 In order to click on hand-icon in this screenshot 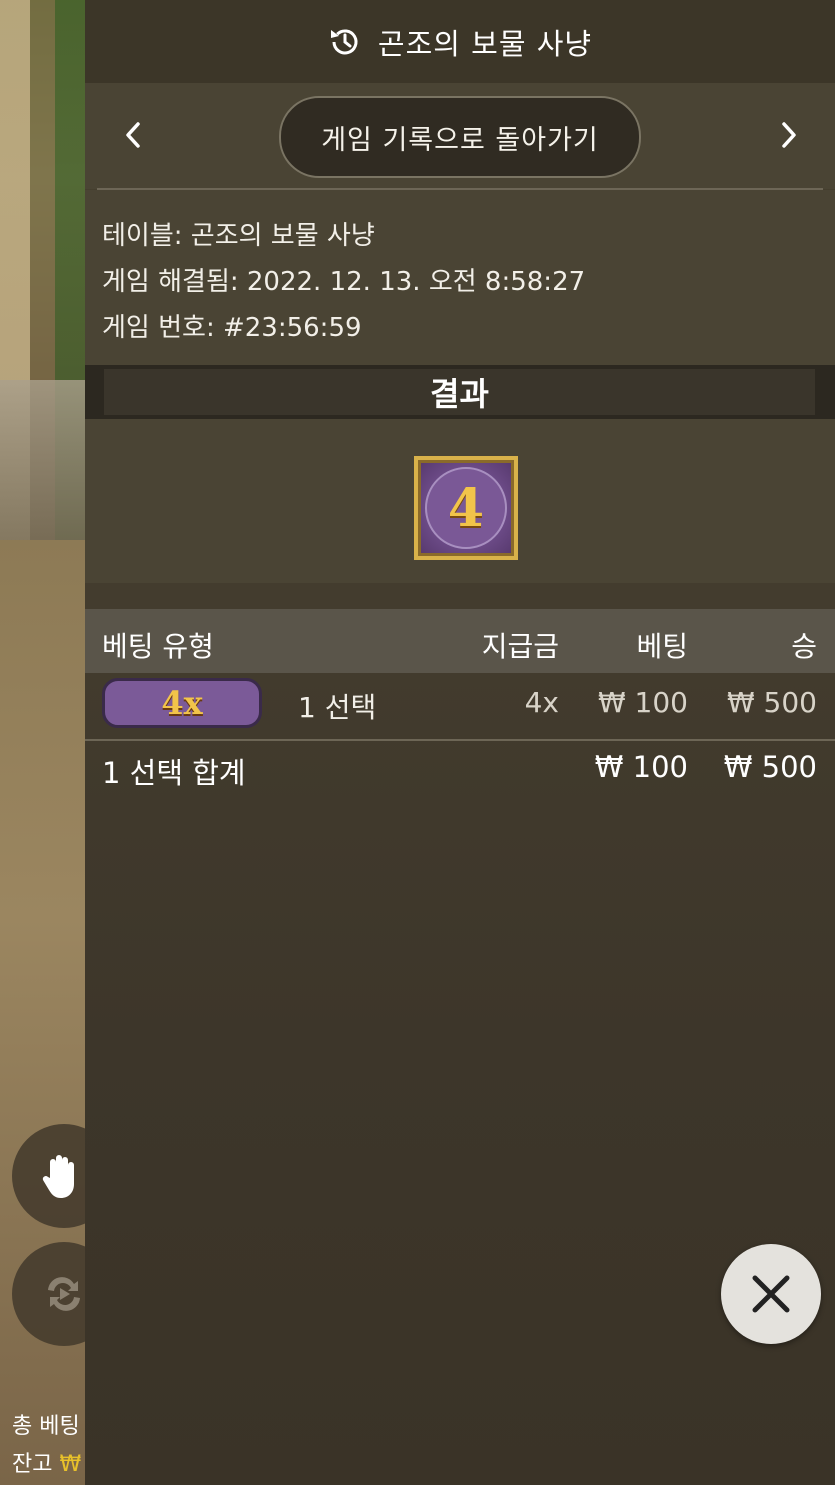, I will do `click(58, 1176)`.